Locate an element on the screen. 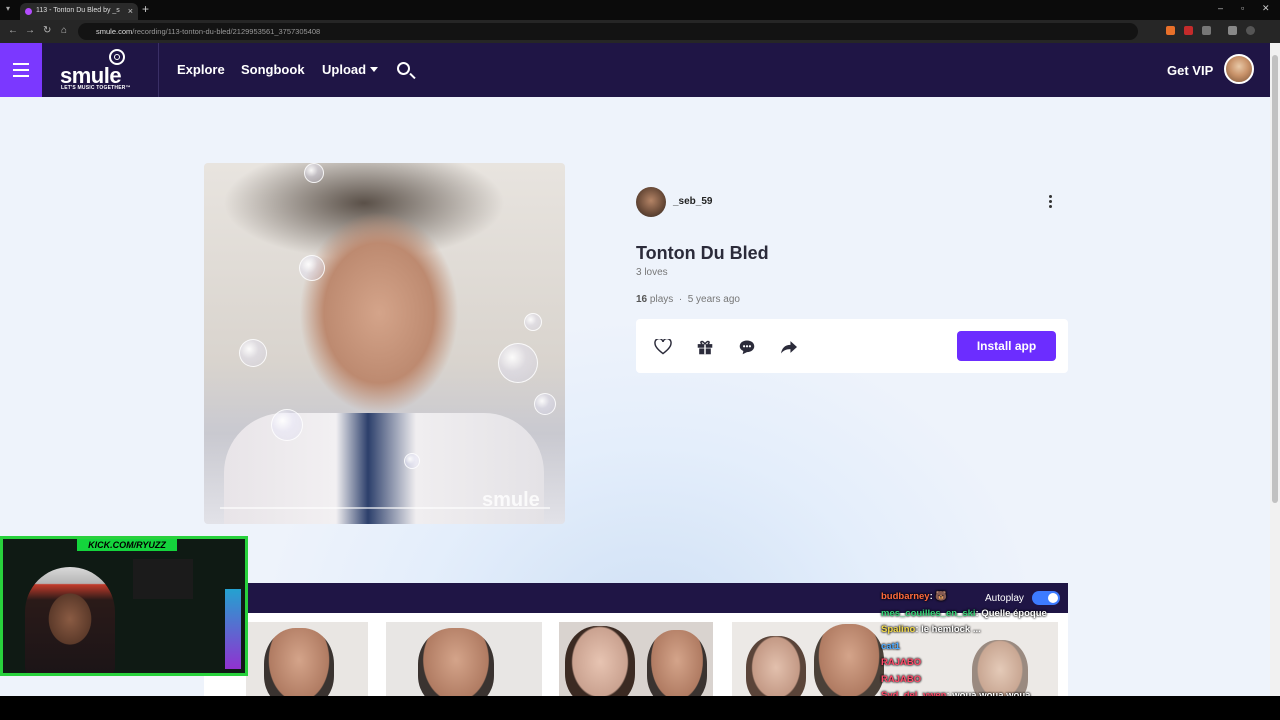  uploader-avatar is located at coordinates (651, 202).